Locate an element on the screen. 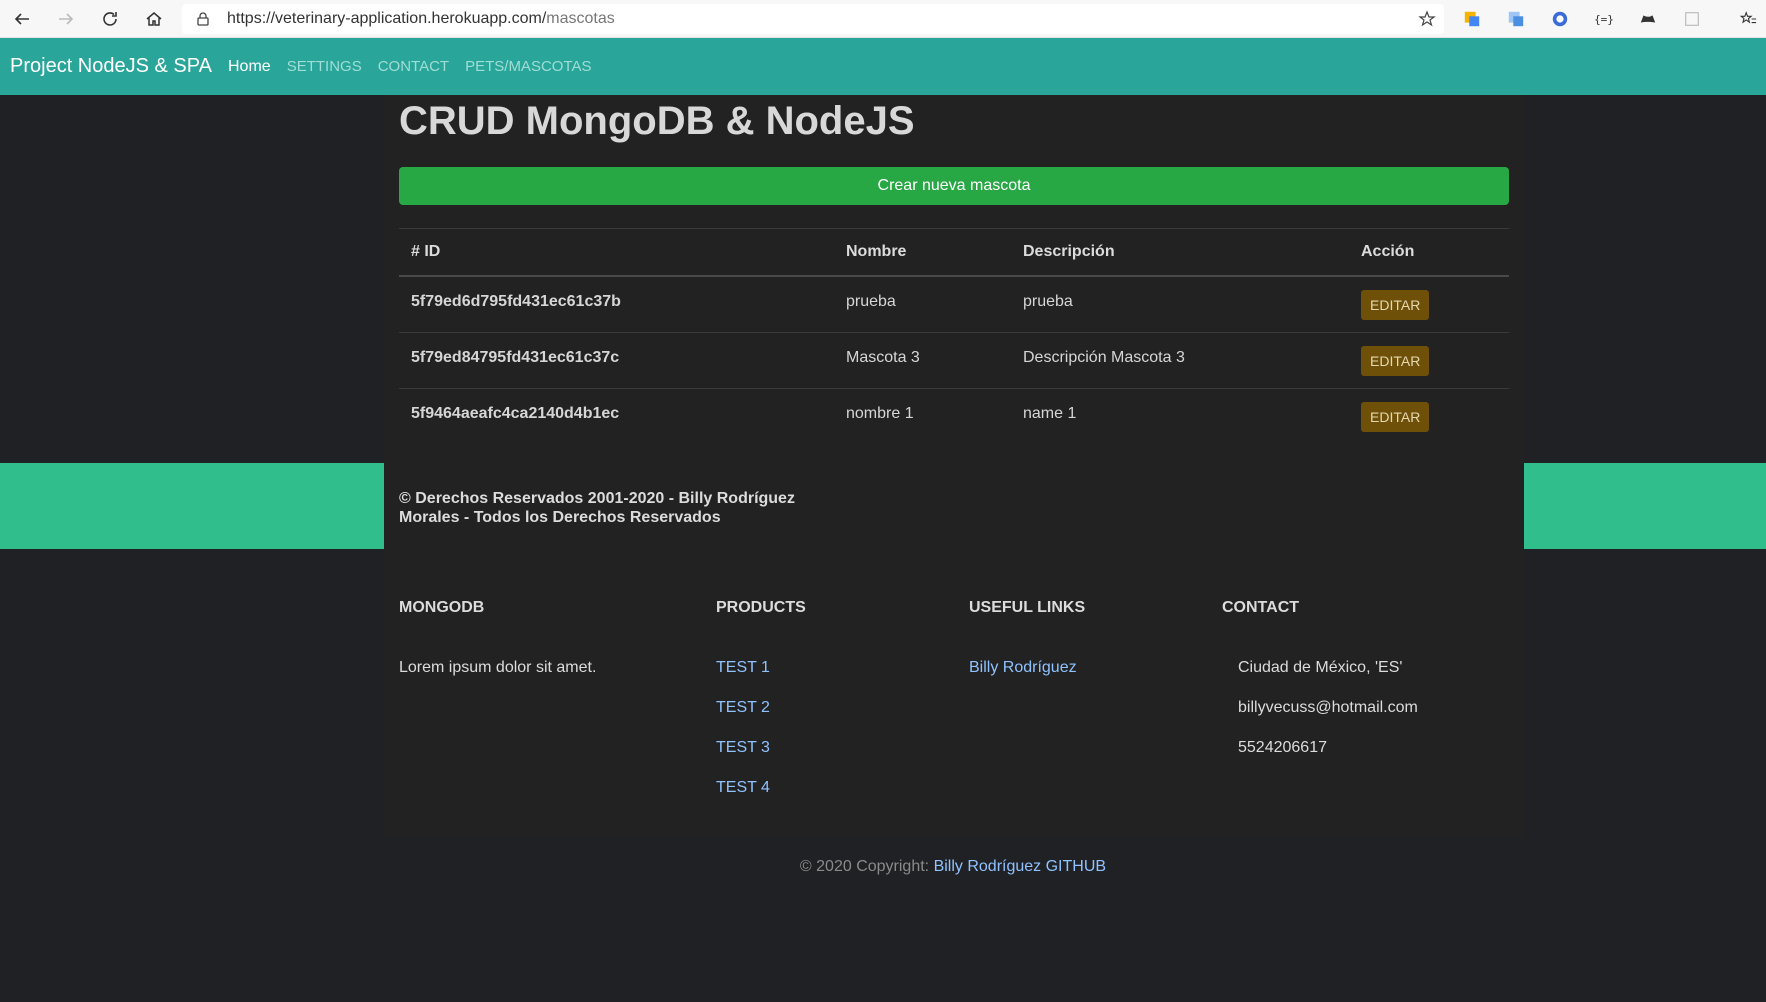  lock-icon is located at coordinates (203, 19).